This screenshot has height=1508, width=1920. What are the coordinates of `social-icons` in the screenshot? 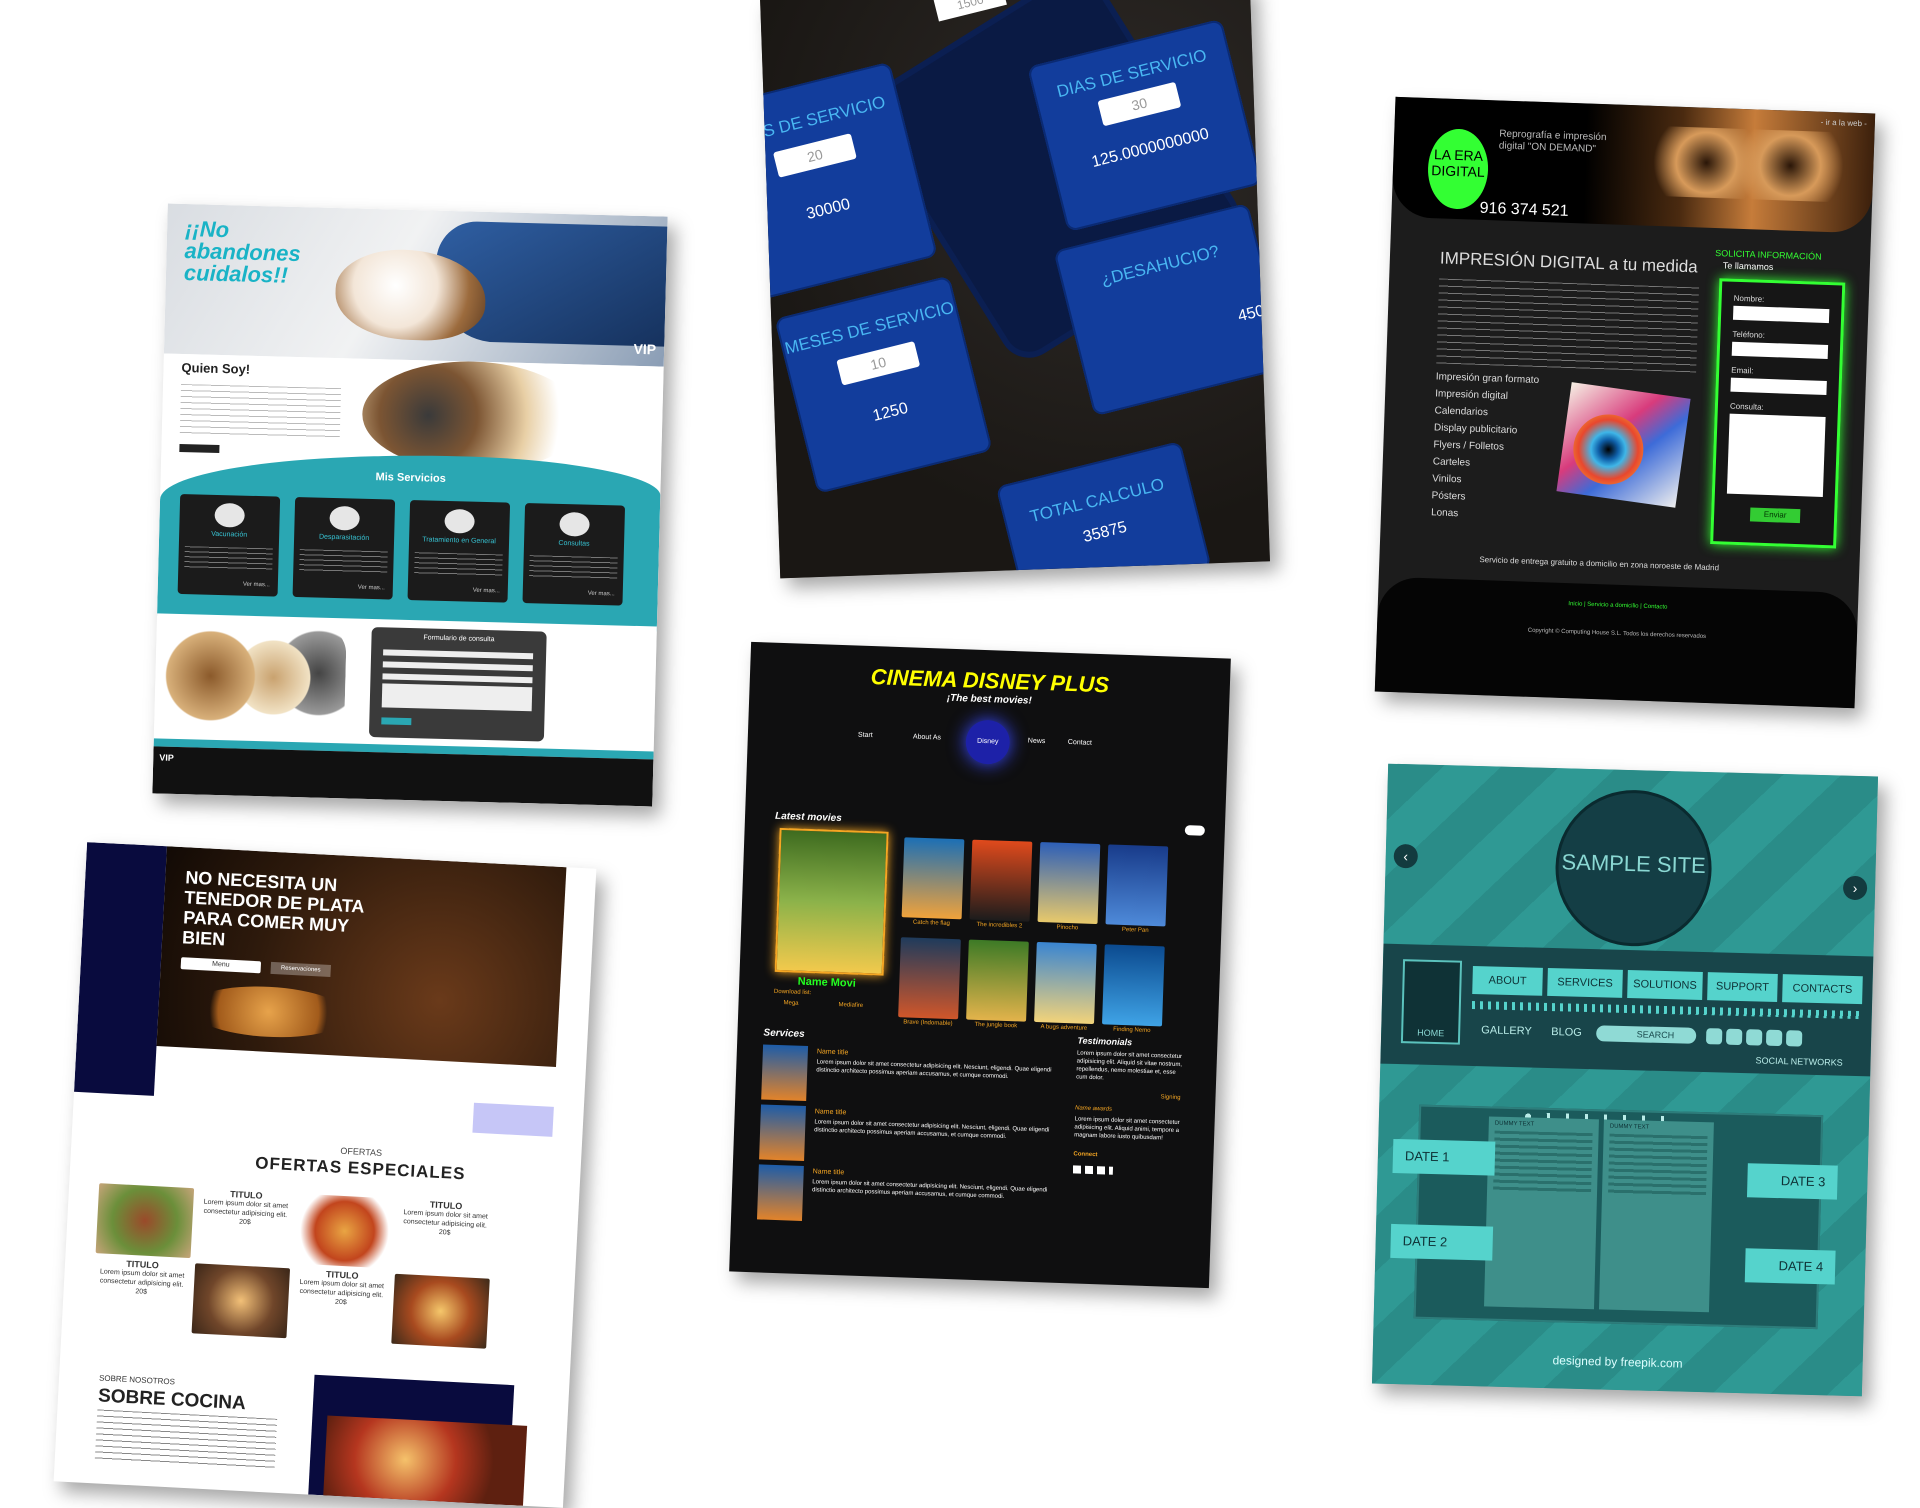 It's located at (1093, 1170).